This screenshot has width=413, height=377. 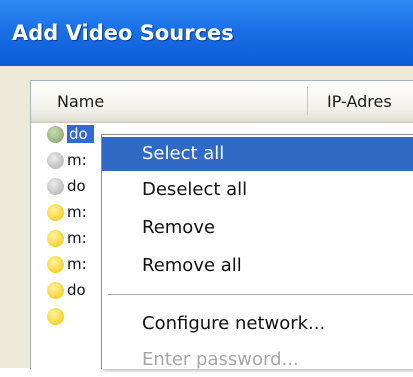 I want to click on window-title: Add Video Sources, so click(x=123, y=33).